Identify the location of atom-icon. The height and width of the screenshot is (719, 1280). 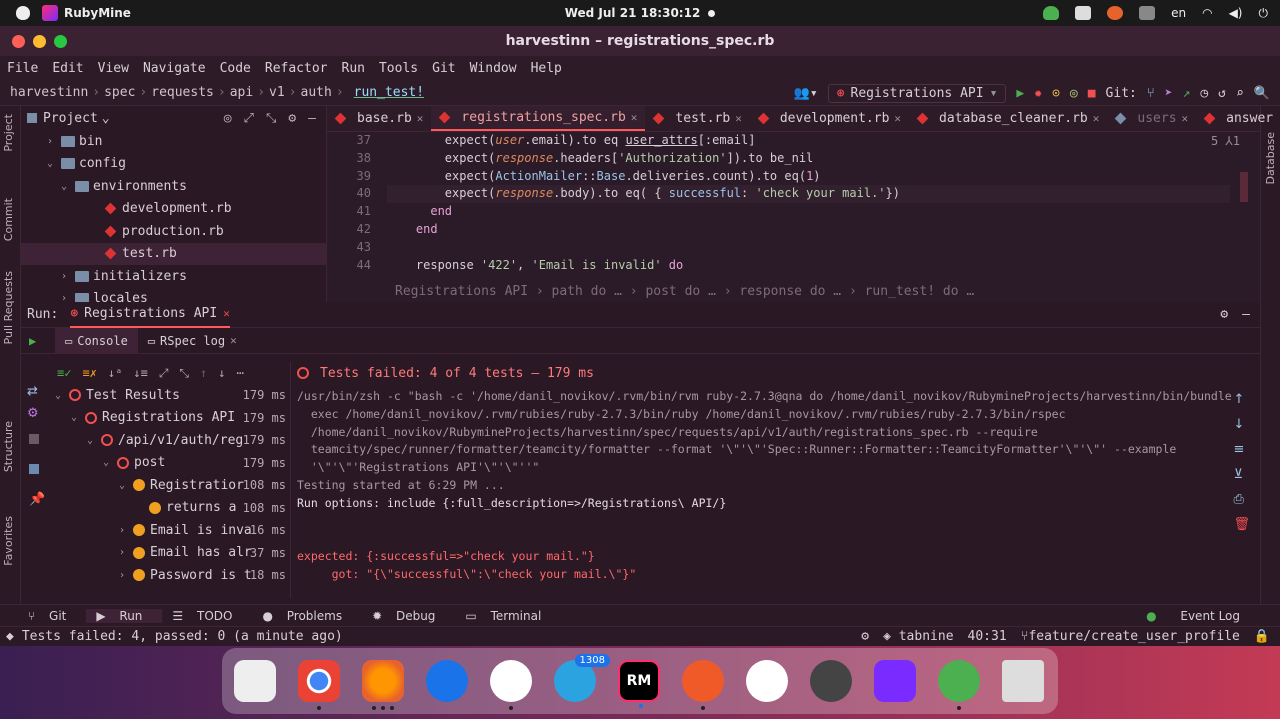
(959, 685).